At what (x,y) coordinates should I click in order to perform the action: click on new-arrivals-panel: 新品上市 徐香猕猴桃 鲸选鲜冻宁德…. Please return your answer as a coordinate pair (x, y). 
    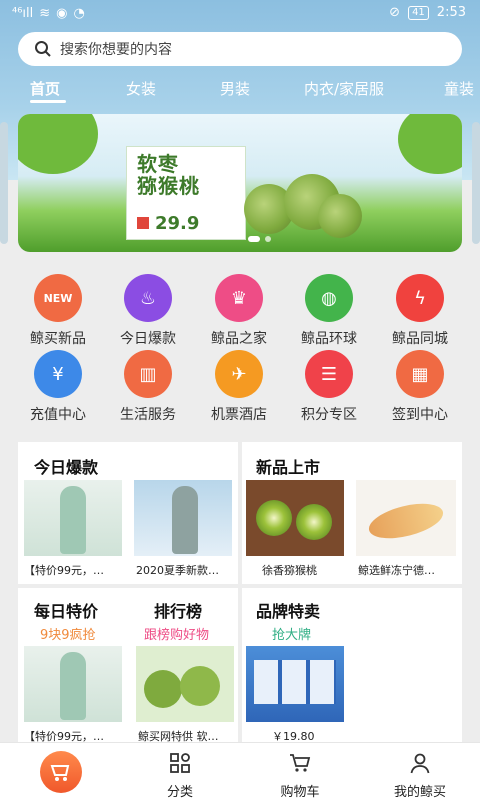
    Looking at the image, I should click on (352, 513).